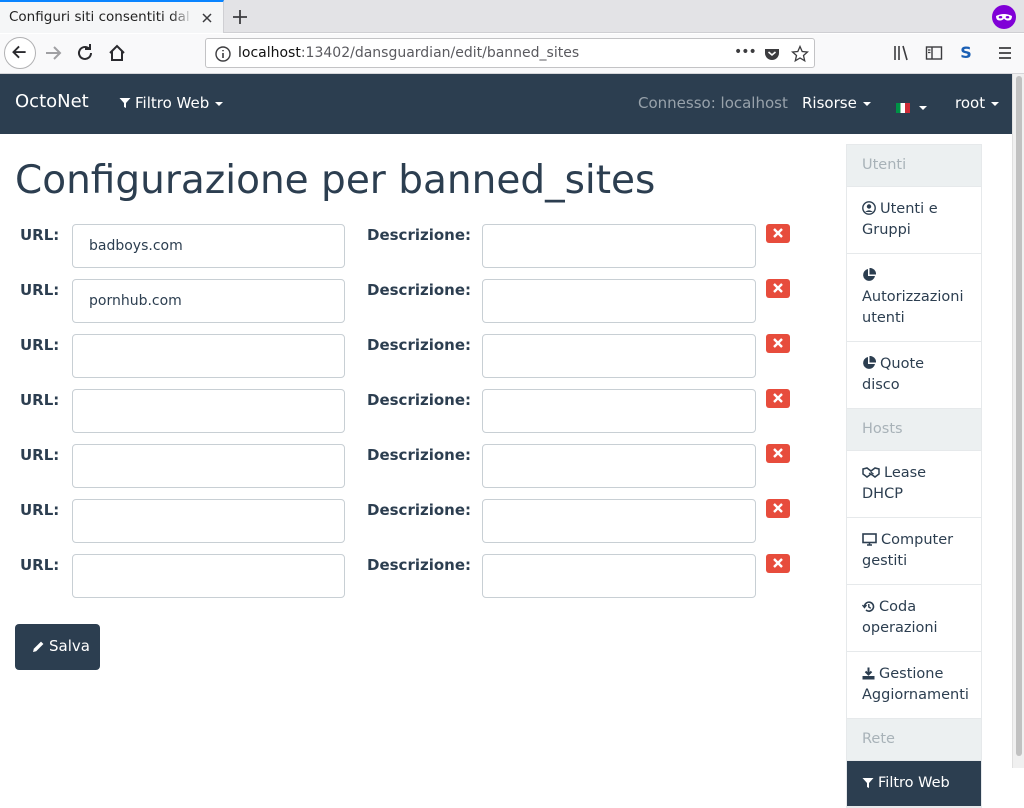 The image size is (1024, 808). I want to click on filtro-web-label: Filtro Web, so click(172, 103).